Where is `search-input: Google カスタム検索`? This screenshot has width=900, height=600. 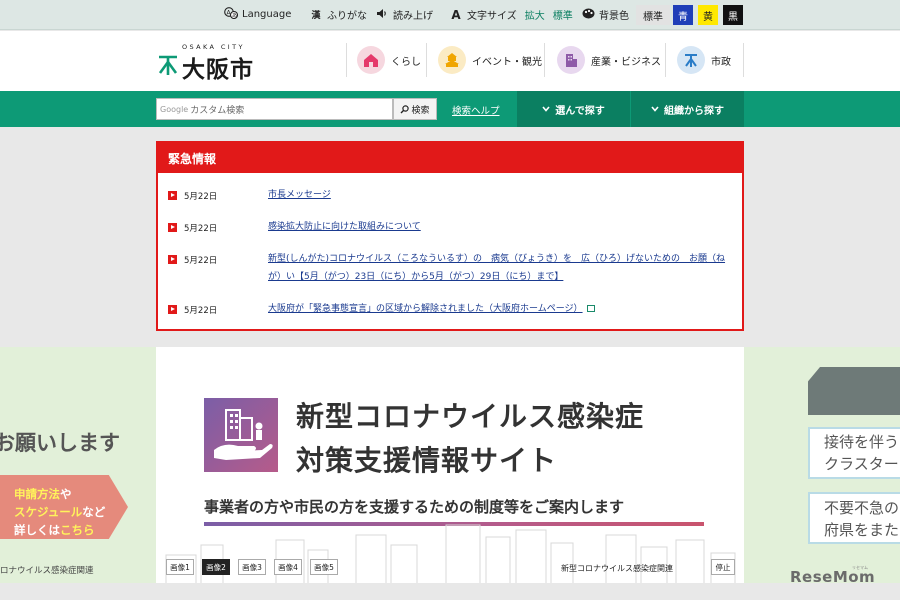 search-input: Google カスタム検索 is located at coordinates (274, 109).